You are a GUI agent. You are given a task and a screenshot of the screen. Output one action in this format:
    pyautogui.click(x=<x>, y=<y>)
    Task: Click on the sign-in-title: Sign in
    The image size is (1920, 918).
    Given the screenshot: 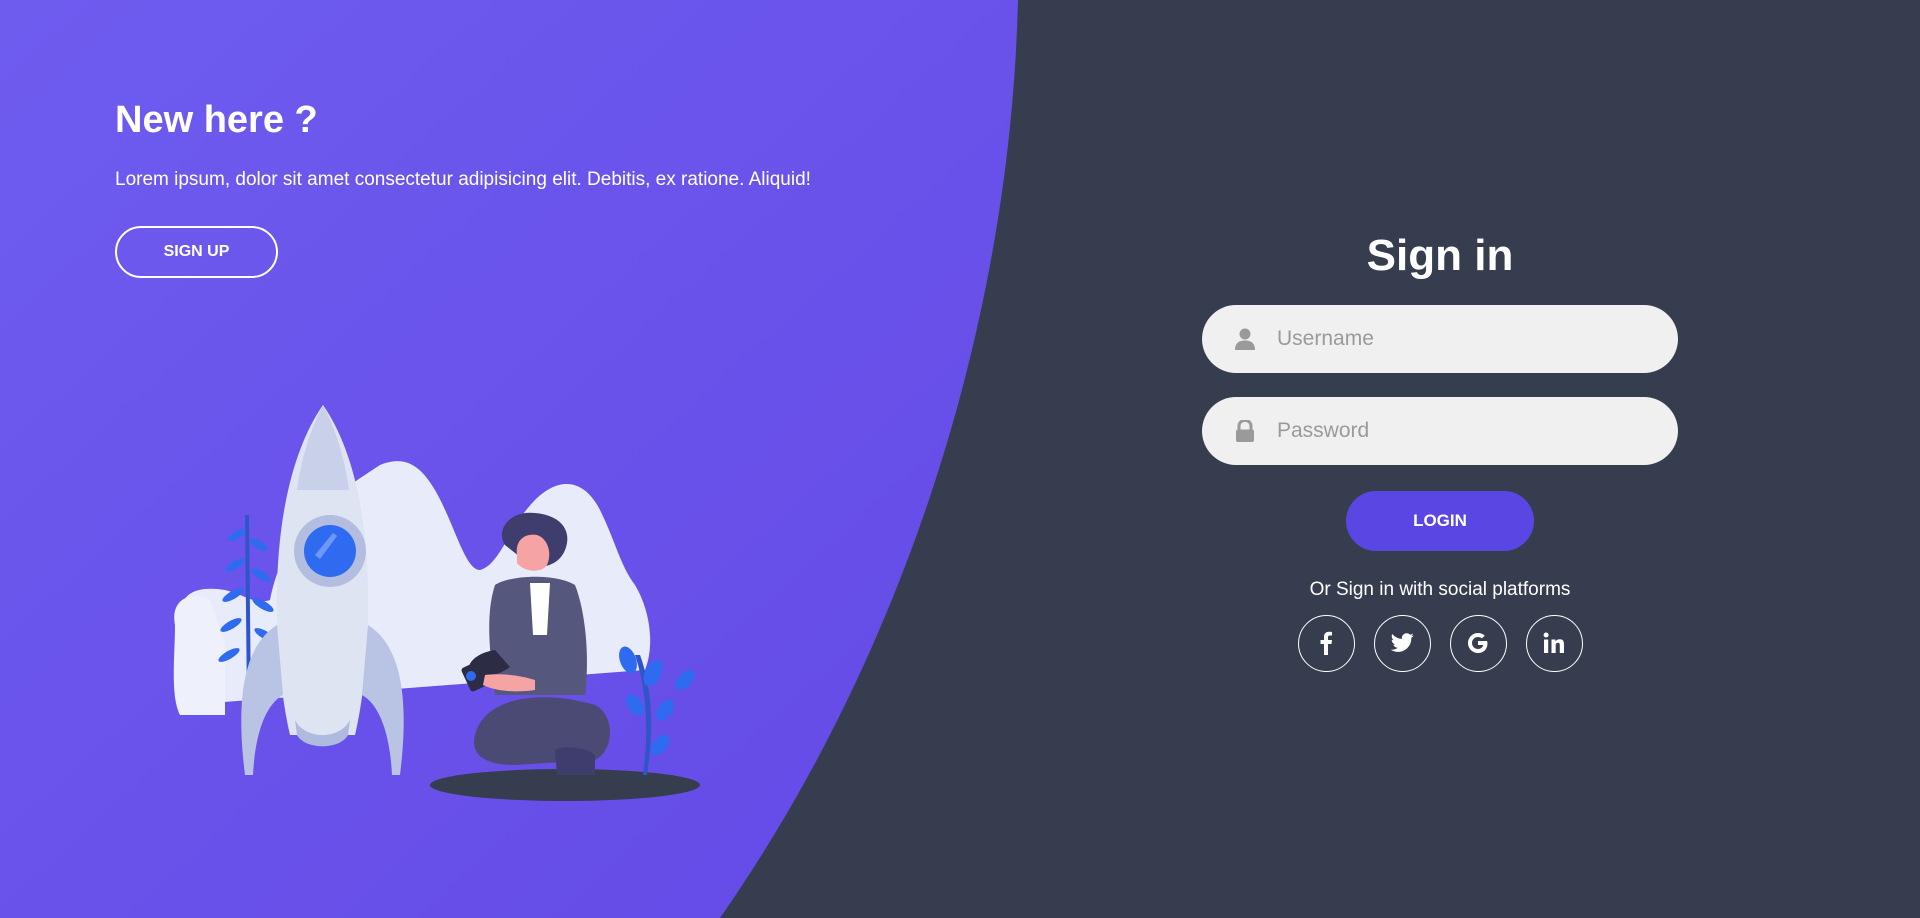 What is the action you would take?
    pyautogui.click(x=1440, y=255)
    